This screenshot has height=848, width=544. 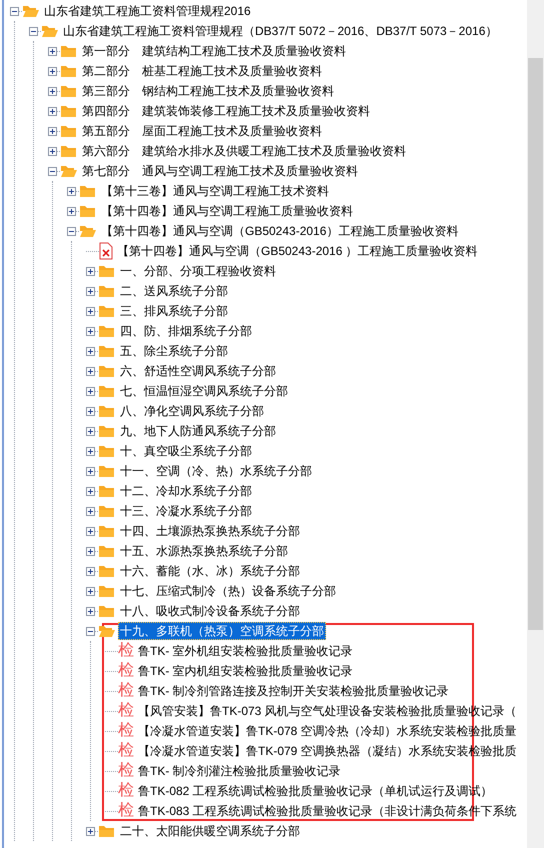 I want to click on tree-item: 二、送风系统子分部, so click(x=174, y=291).